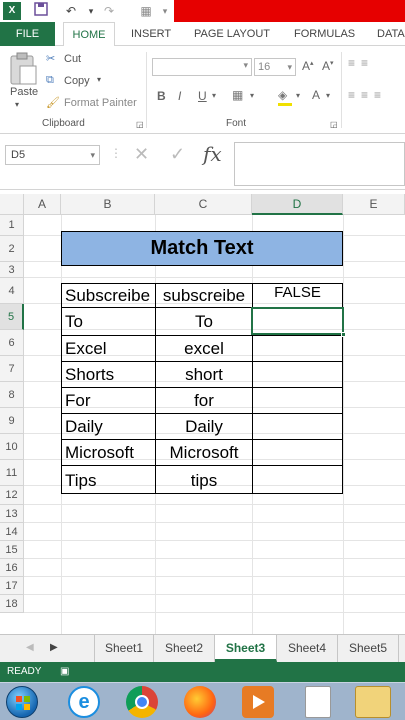 Image resolution: width=405 pixels, height=720 pixels. I want to click on cell-c9: Daily, so click(204, 426).